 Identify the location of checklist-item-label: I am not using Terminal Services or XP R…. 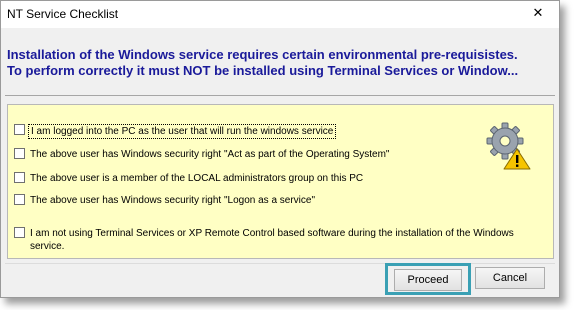
(272, 240).